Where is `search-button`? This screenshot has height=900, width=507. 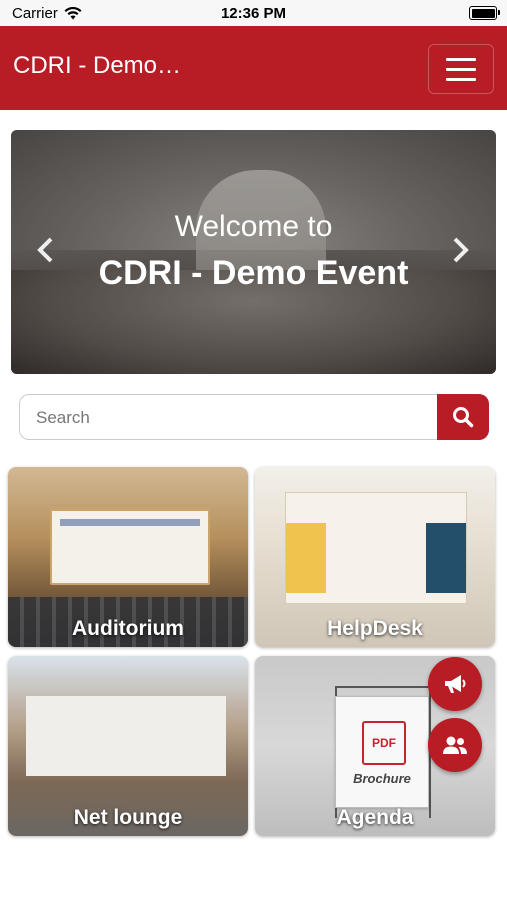
search-button is located at coordinates (463, 417).